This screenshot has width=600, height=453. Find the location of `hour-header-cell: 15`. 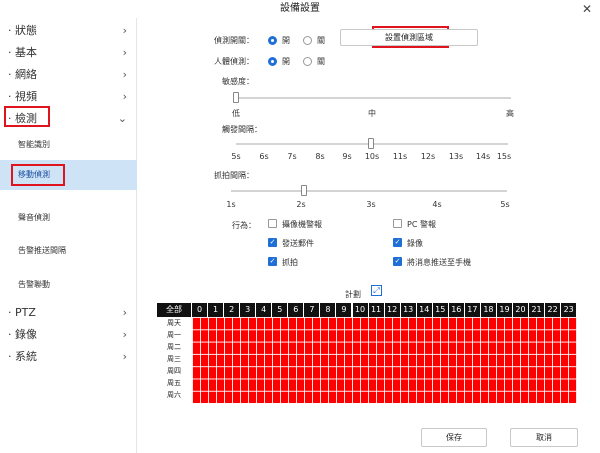

hour-header-cell: 15 is located at coordinates (440, 310).